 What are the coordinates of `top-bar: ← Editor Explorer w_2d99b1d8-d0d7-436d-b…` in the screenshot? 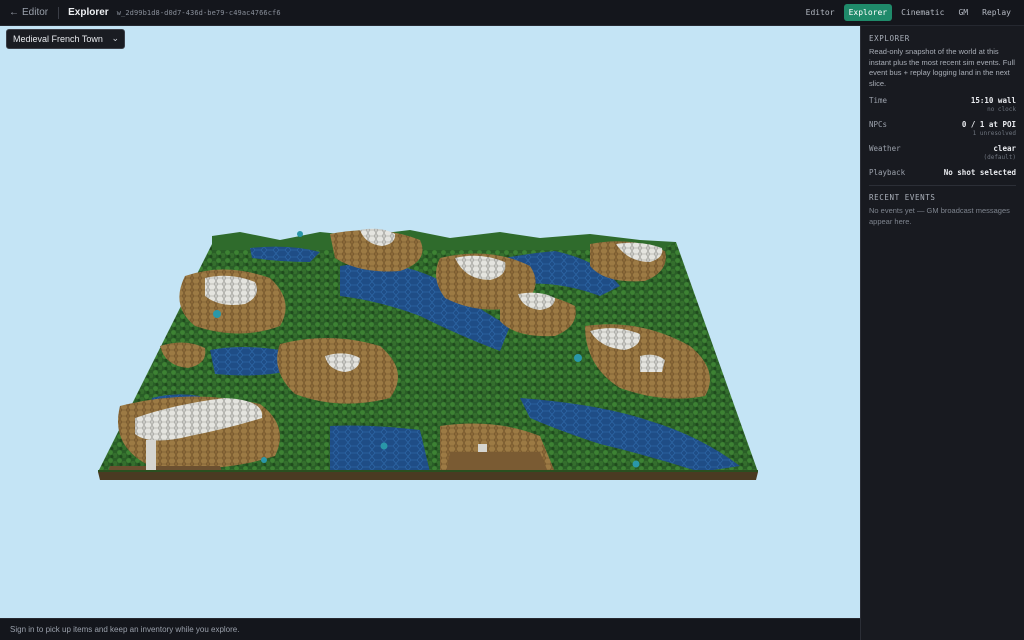 It's located at (512, 13).